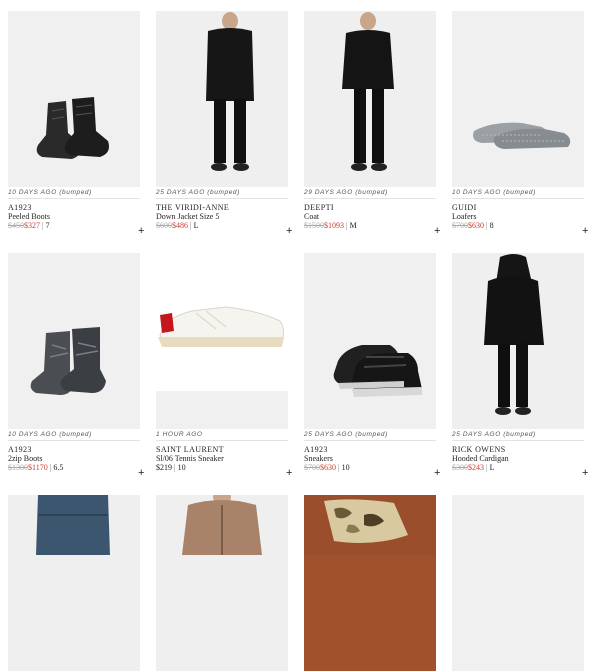 The height and width of the screenshot is (671, 596). What do you see at coordinates (476, 467) in the screenshot?
I see `current-price: $243` at bounding box center [476, 467].